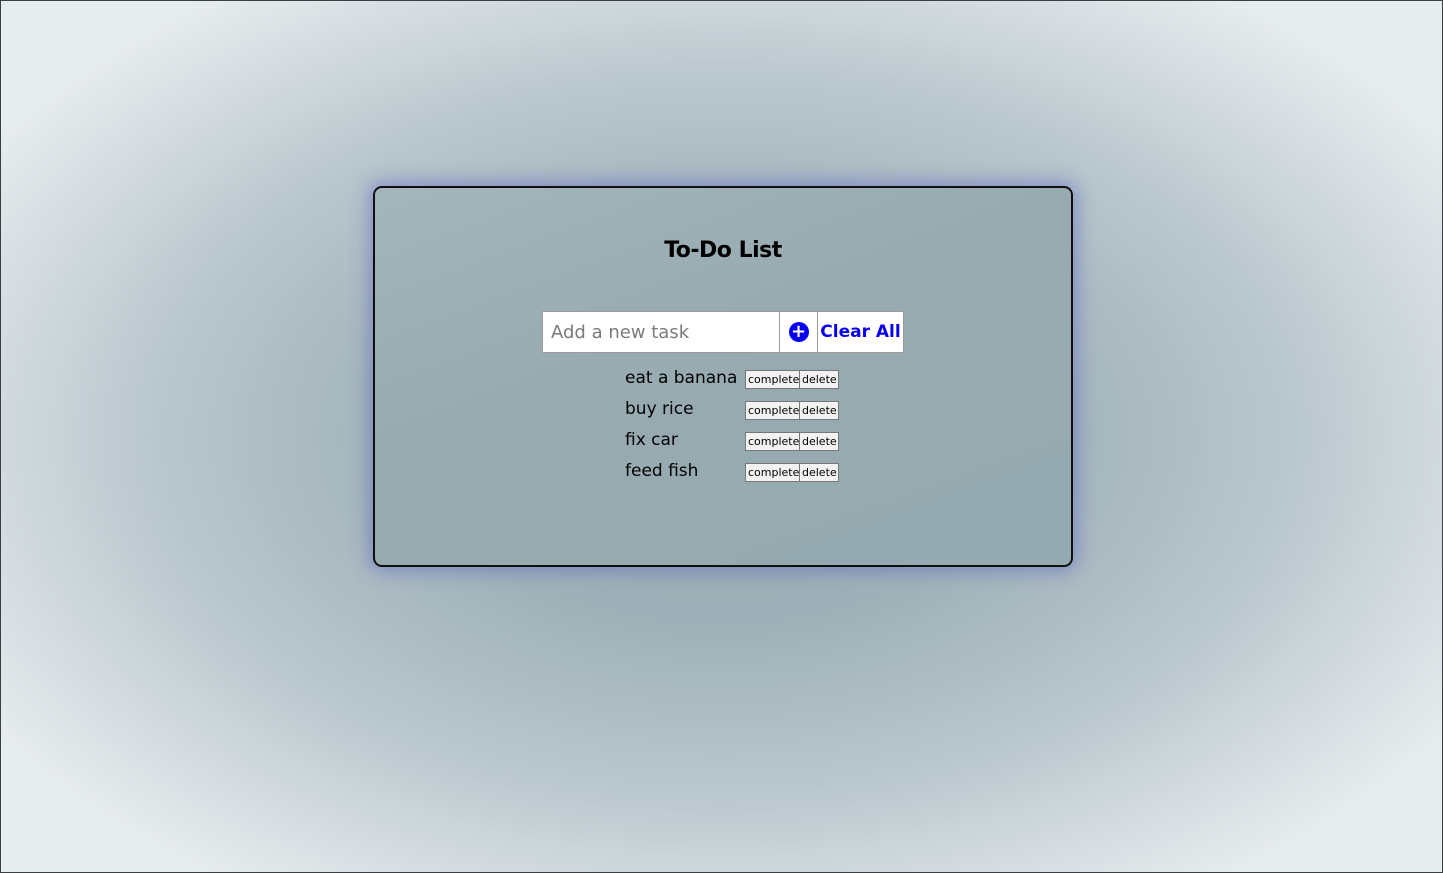 The width and height of the screenshot is (1443, 873). I want to click on task-item: feed fish complete delete, so click(732, 470).